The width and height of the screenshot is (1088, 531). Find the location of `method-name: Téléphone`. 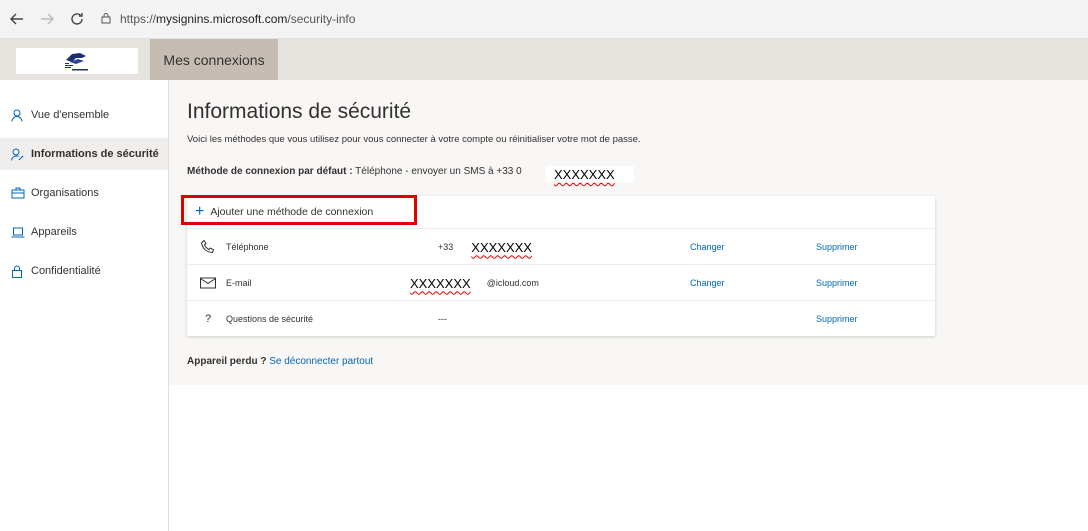

method-name: Téléphone is located at coordinates (247, 247).